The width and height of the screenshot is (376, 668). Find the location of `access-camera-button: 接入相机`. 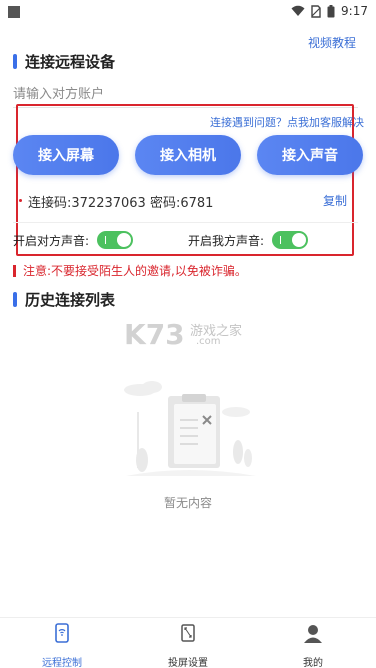

access-camera-button: 接入相机 is located at coordinates (188, 155).